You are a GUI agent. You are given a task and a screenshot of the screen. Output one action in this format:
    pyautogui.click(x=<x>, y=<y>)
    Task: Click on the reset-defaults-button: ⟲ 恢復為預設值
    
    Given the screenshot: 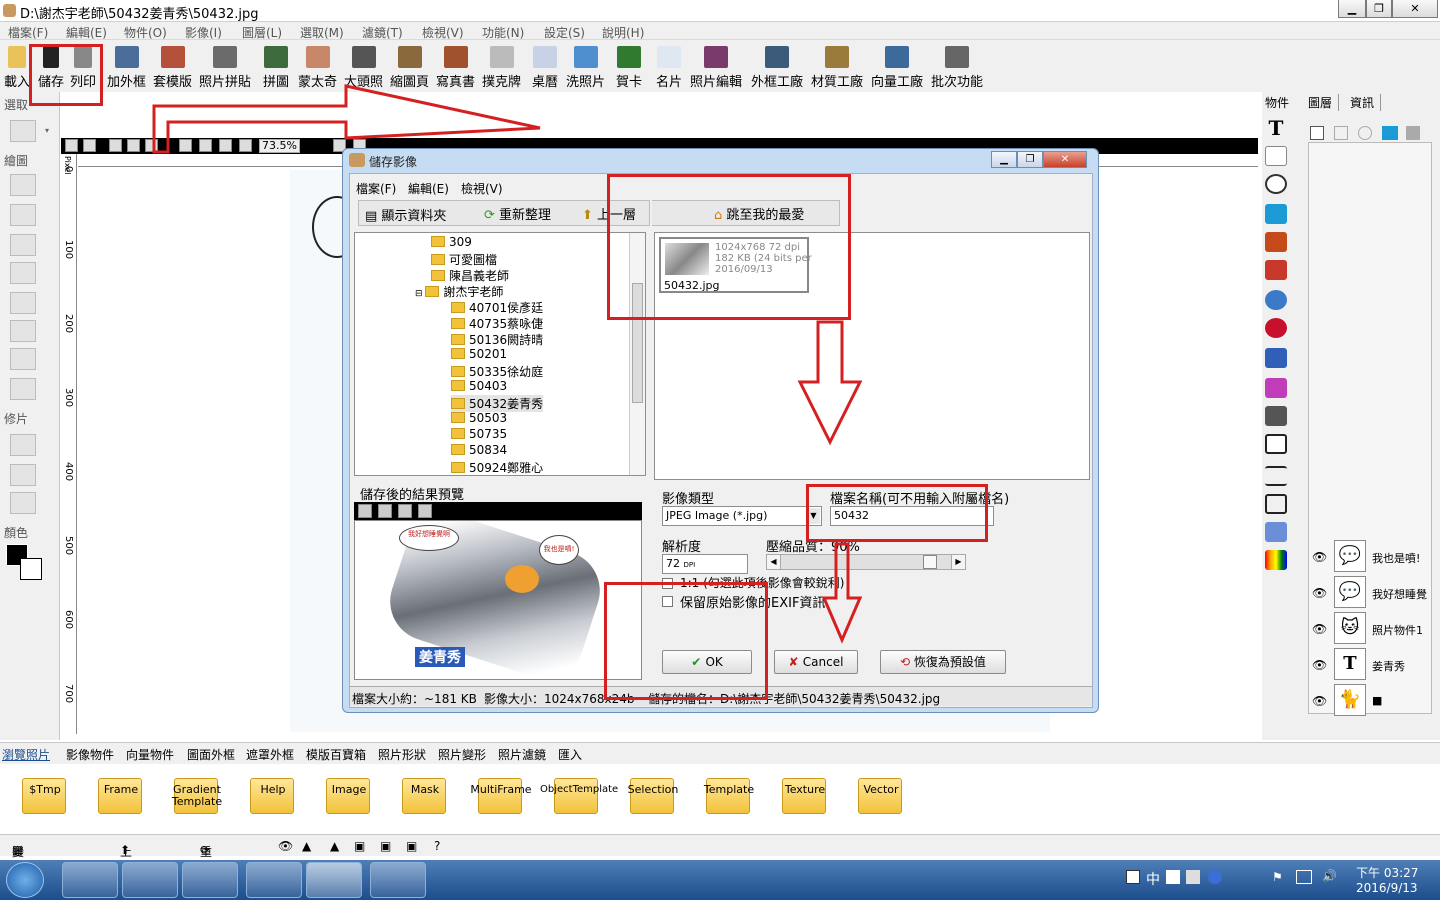 What is the action you would take?
    pyautogui.click(x=943, y=662)
    